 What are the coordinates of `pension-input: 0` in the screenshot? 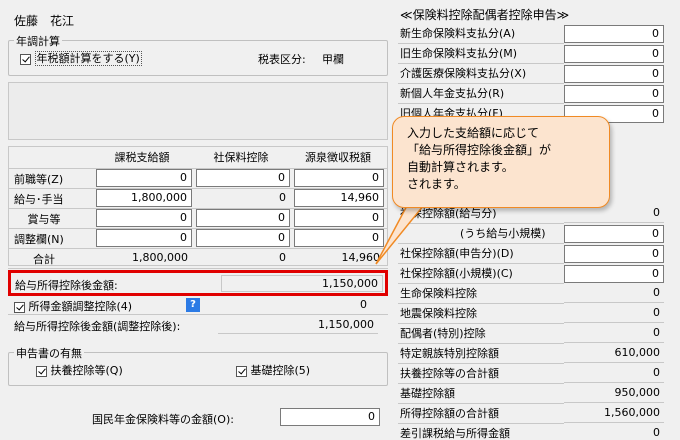 It's located at (330, 417).